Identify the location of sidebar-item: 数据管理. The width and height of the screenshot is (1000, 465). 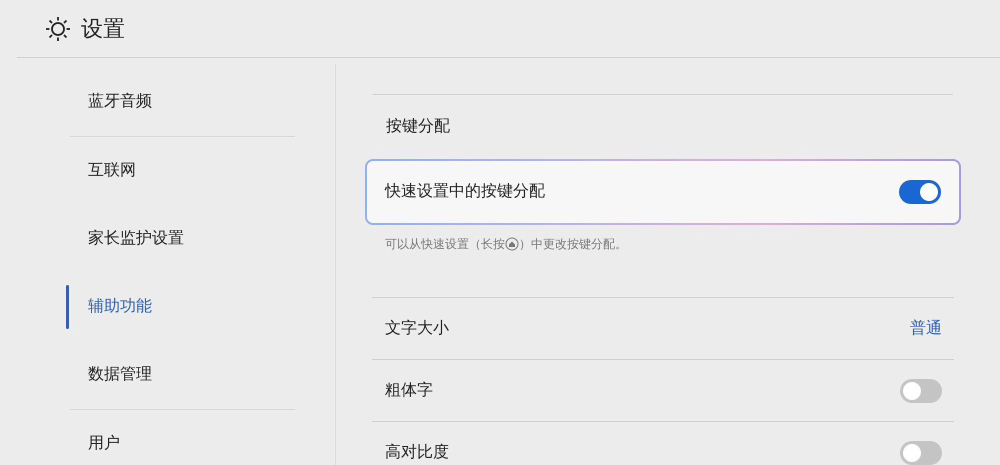
(182, 375).